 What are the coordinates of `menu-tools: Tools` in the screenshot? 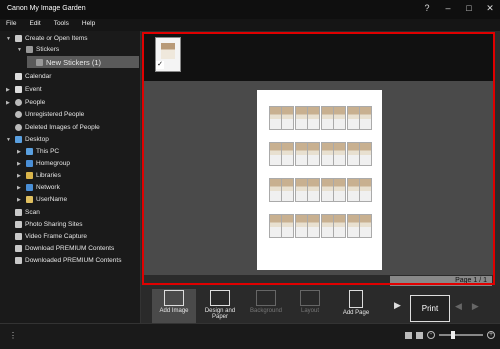 It's located at (62, 25).